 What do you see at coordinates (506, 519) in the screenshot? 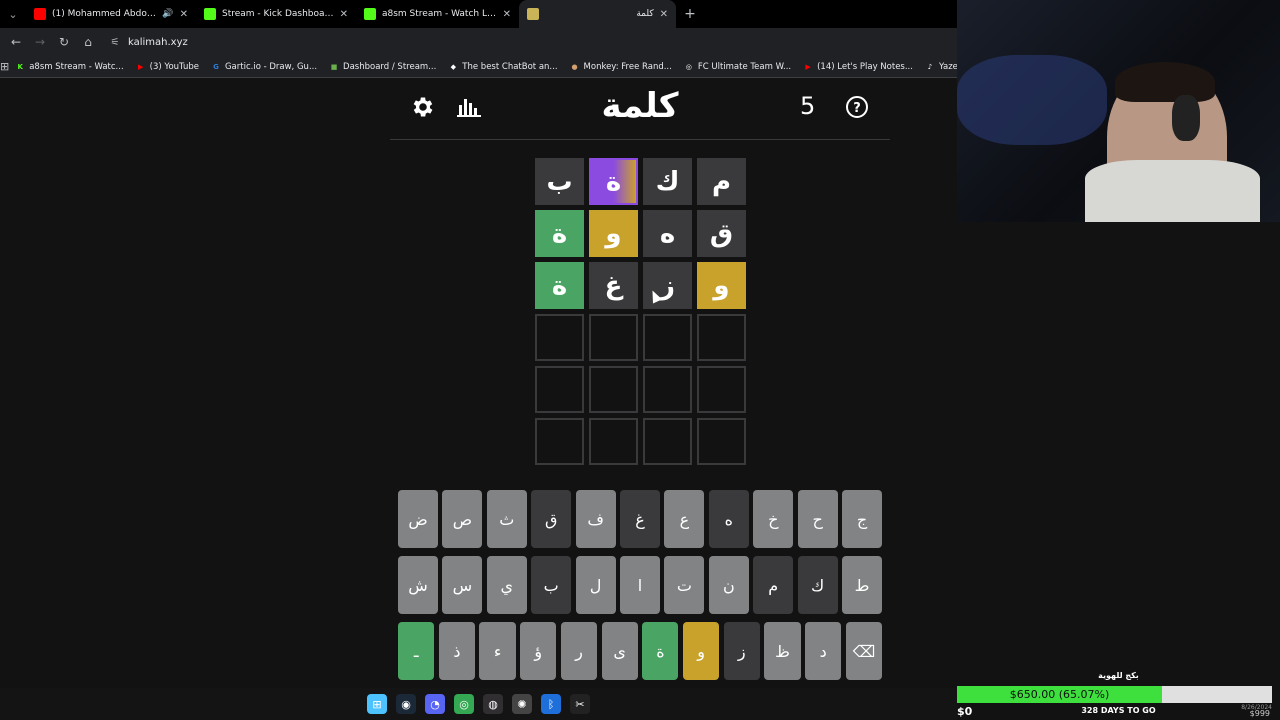
I see `keyboard-key: ث` at bounding box center [506, 519].